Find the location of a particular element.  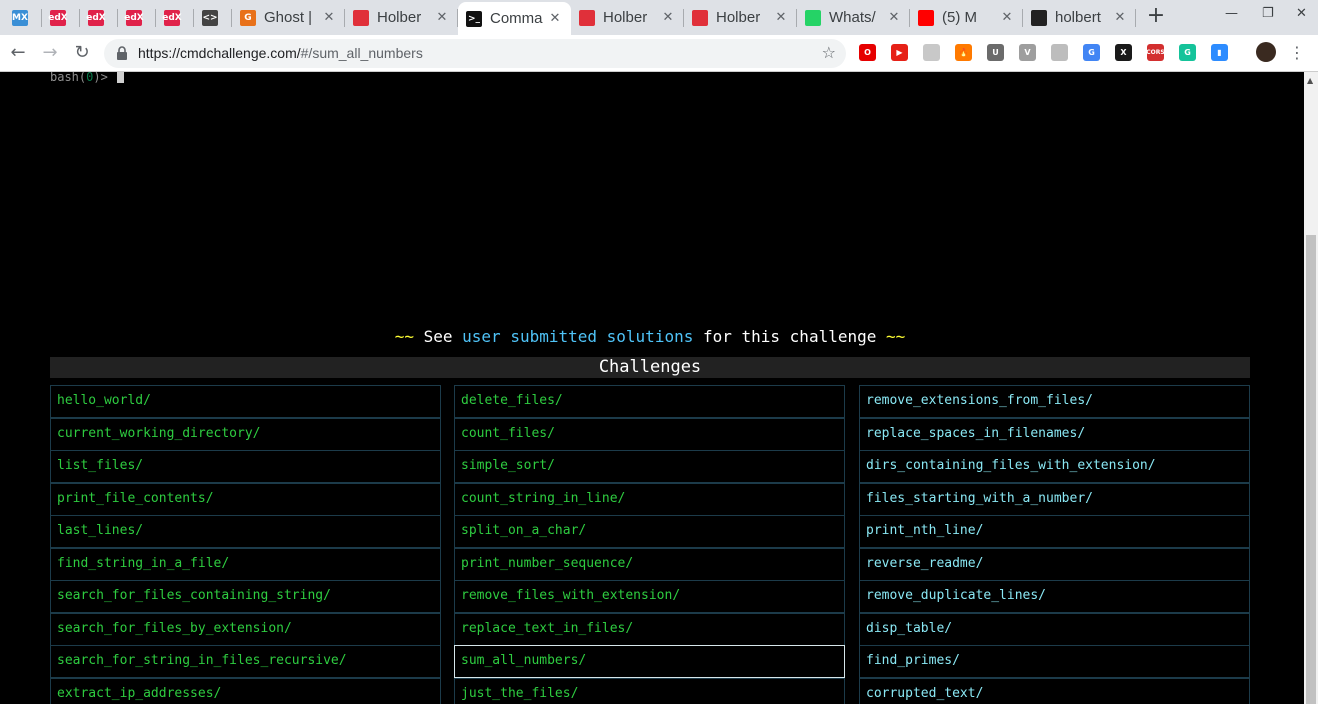

user-solutions-link: user submitted solutions is located at coordinates (577, 336).